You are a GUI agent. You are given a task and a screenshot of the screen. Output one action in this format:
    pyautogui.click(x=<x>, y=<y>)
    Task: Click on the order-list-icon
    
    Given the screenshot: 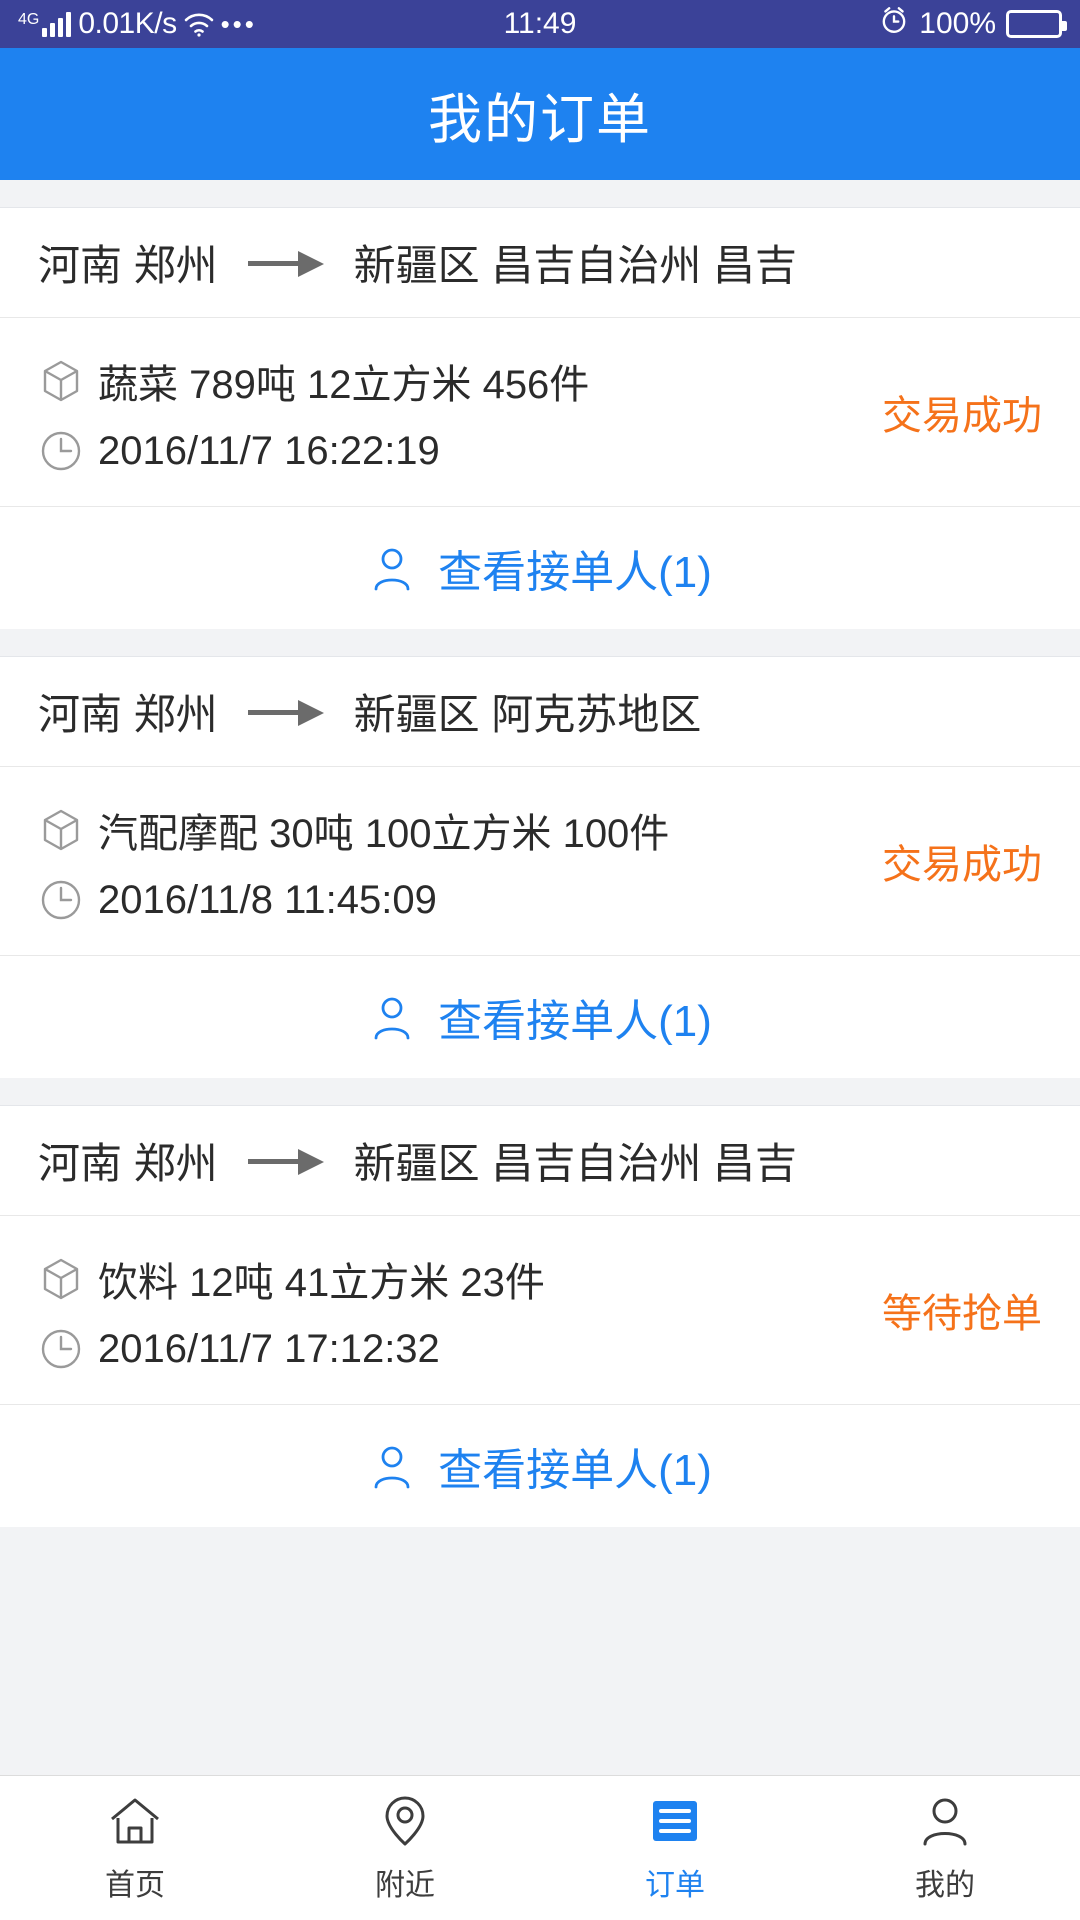 What is the action you would take?
    pyautogui.click(x=675, y=1821)
    